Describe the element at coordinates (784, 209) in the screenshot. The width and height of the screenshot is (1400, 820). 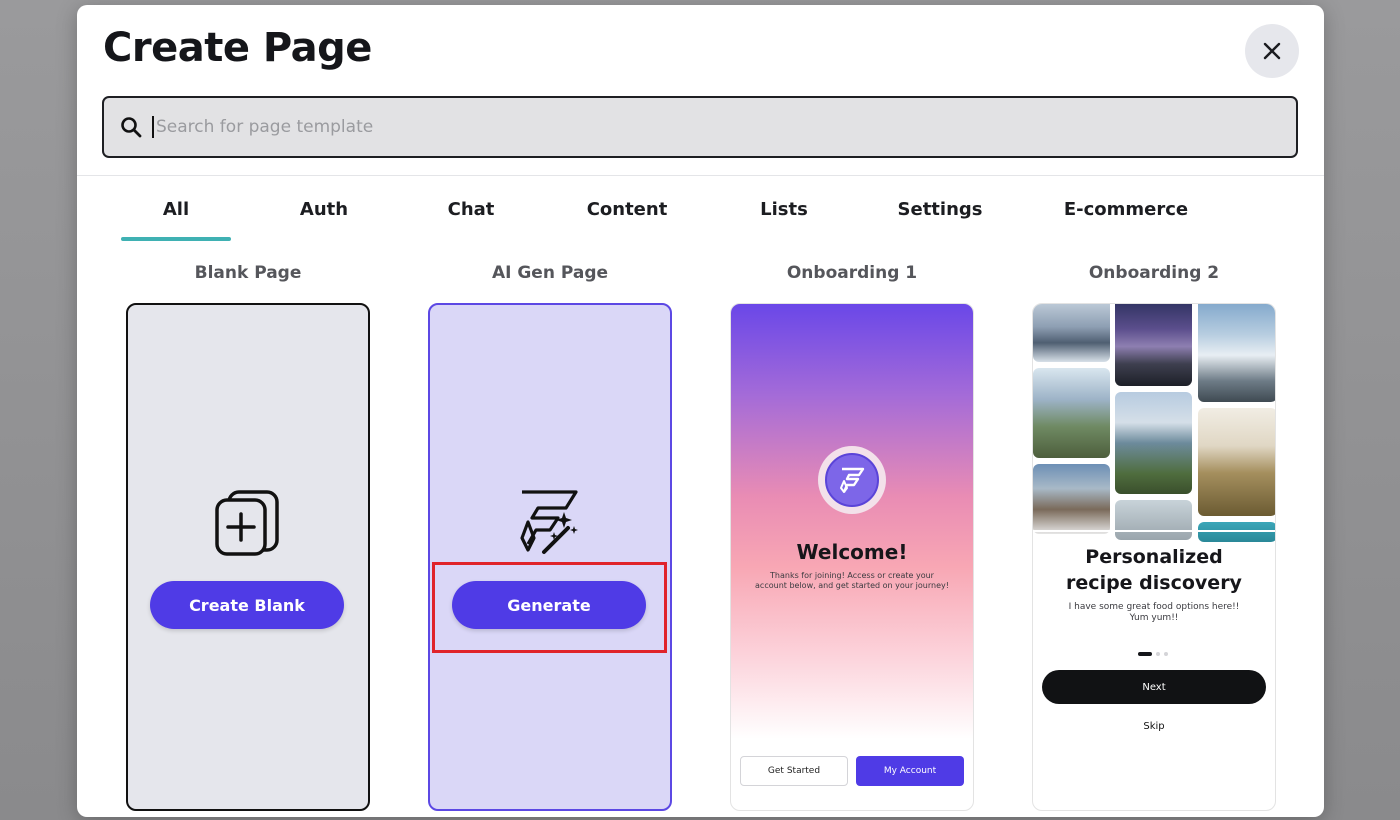
I see `tab-lists: Lists` at that location.